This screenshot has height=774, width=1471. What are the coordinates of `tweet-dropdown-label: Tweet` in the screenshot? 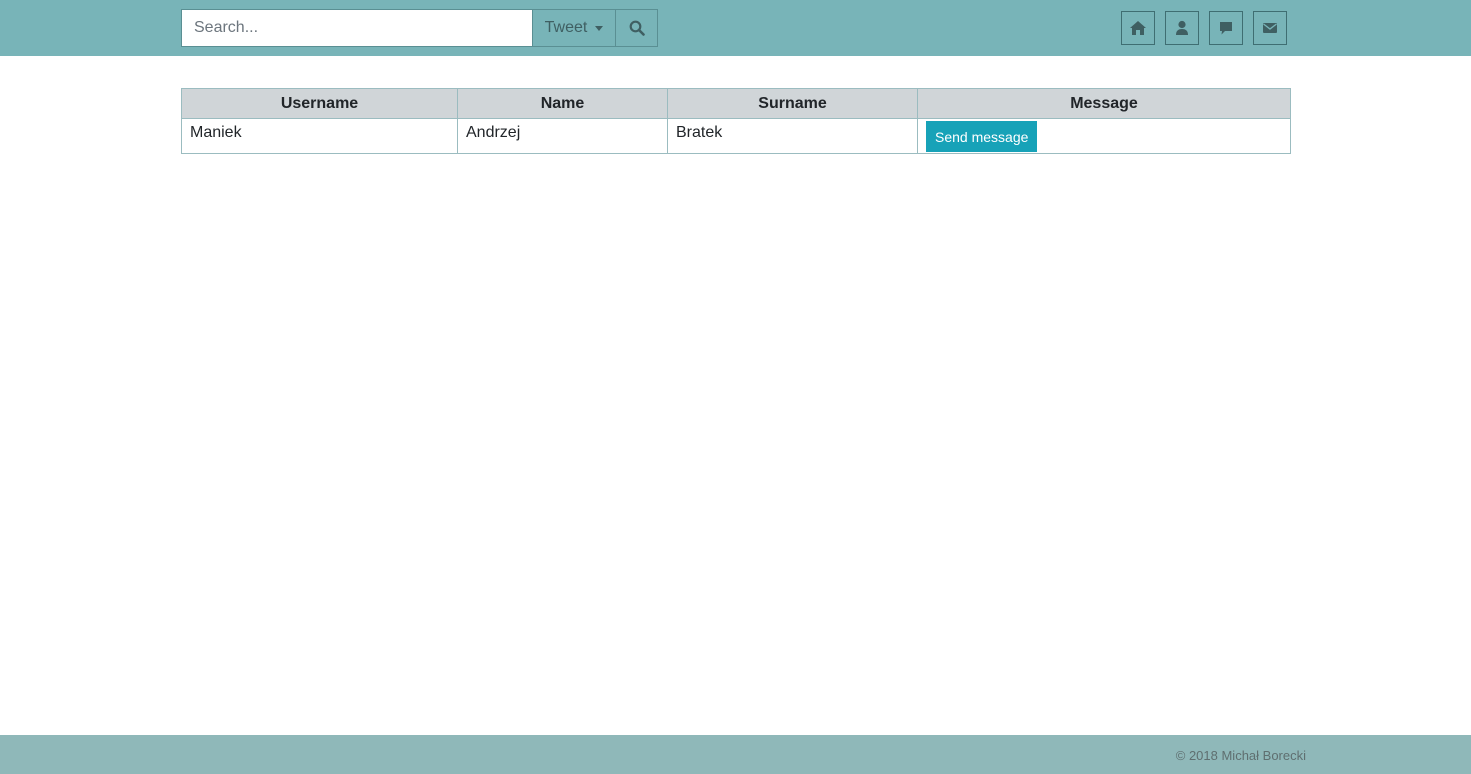 It's located at (566, 27).